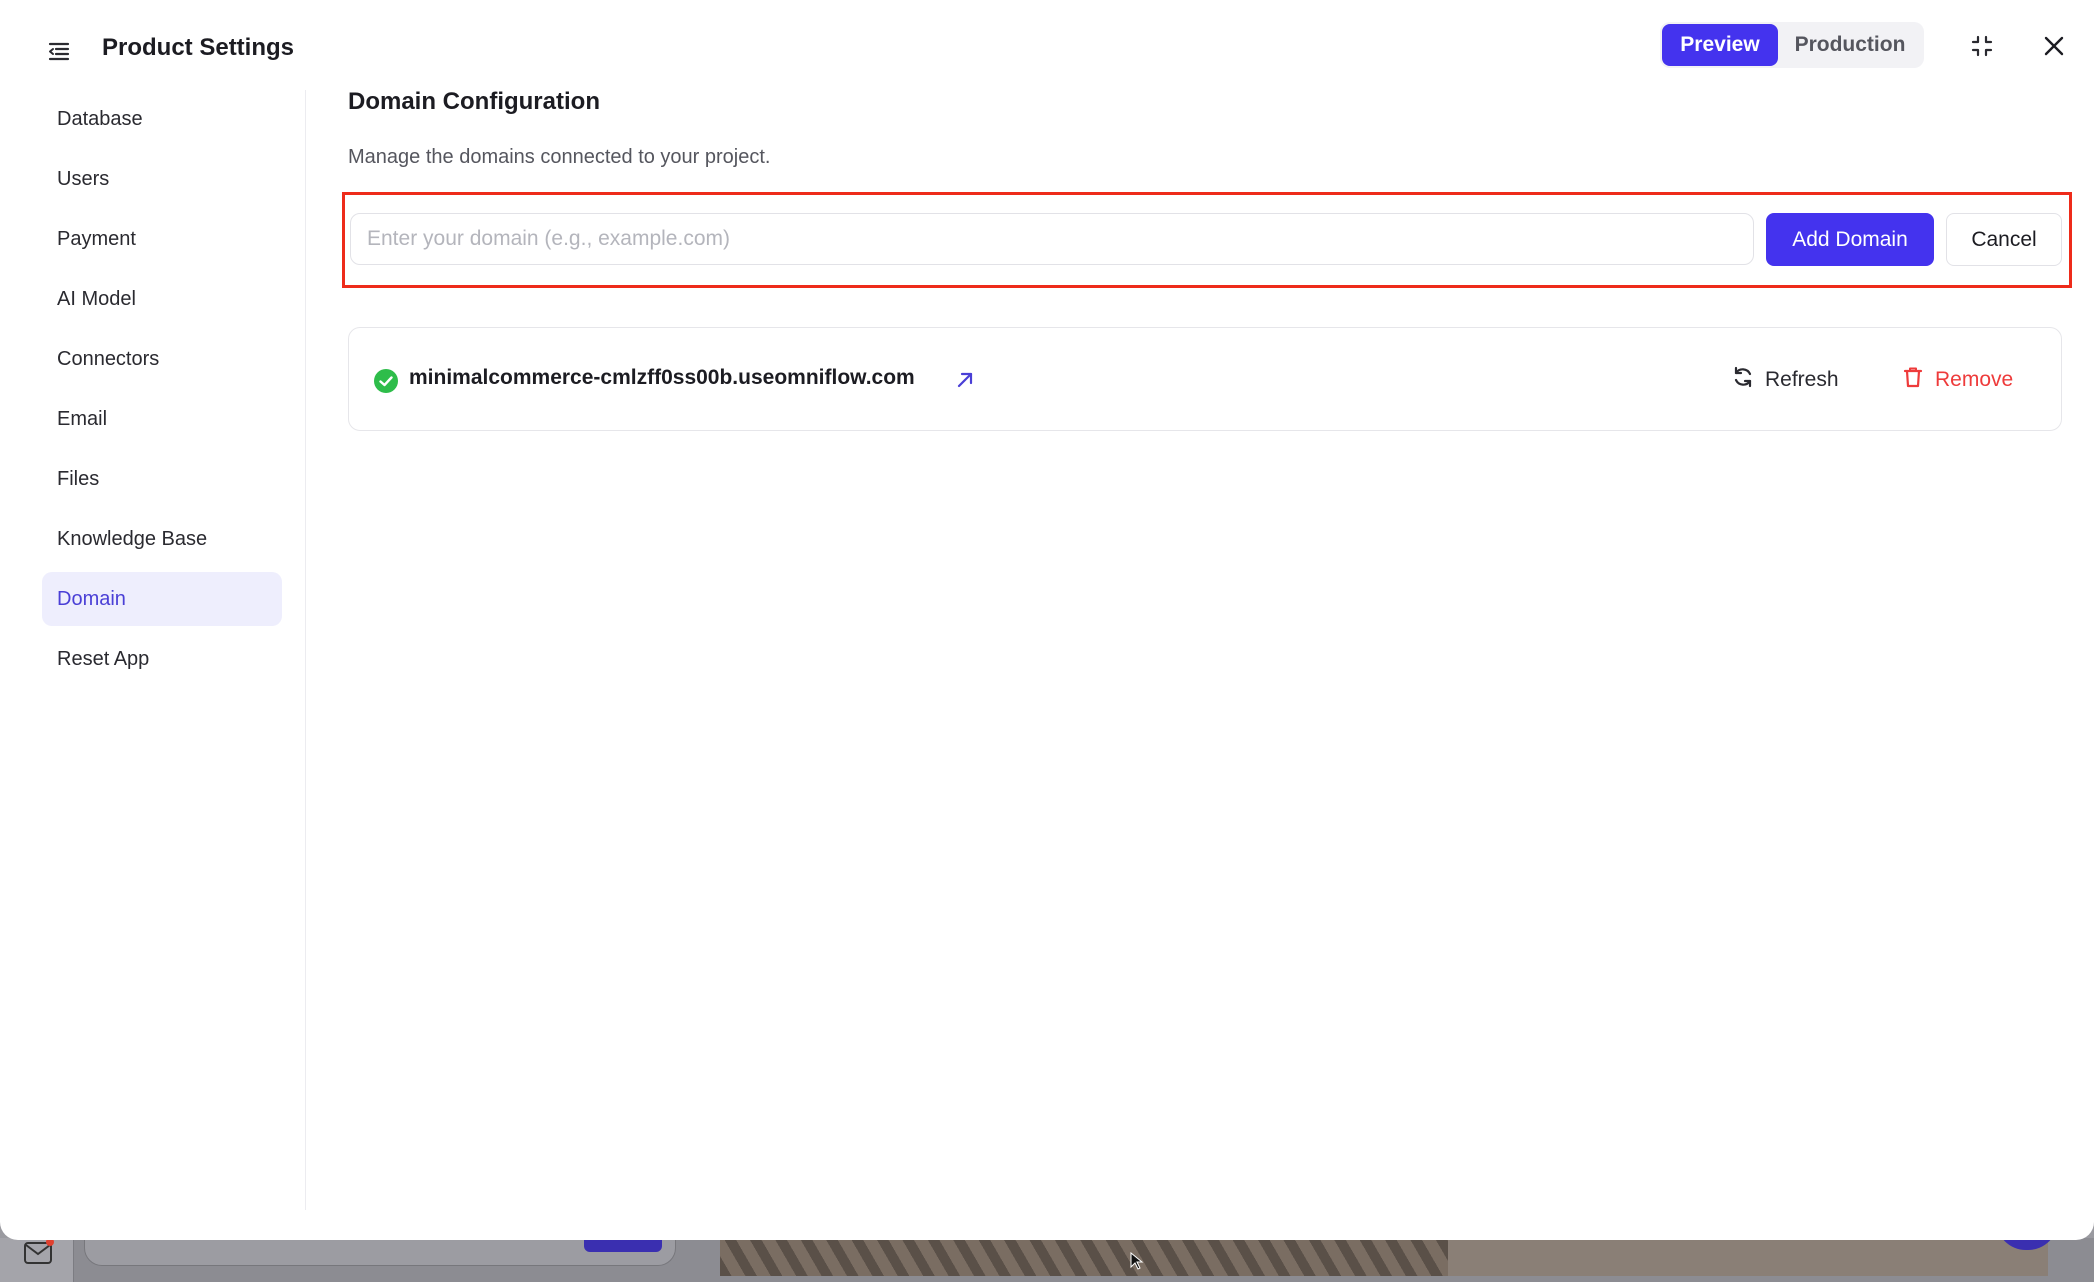  What do you see at coordinates (965, 380) in the screenshot?
I see `external-link-icon` at bounding box center [965, 380].